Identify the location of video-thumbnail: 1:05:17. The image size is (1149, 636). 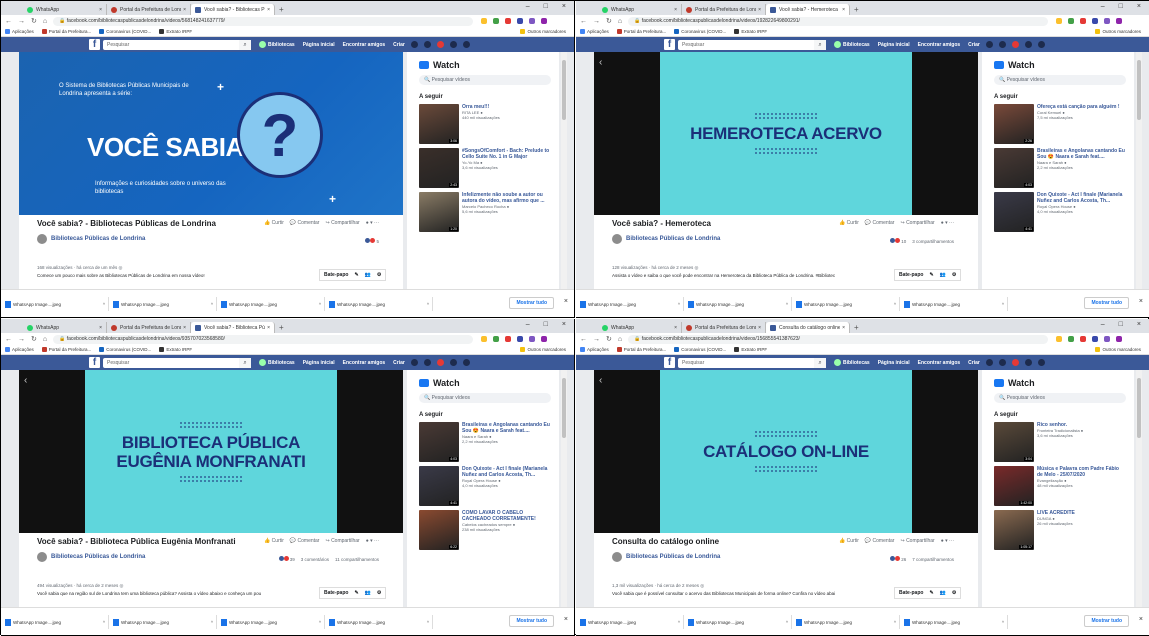
(1014, 530).